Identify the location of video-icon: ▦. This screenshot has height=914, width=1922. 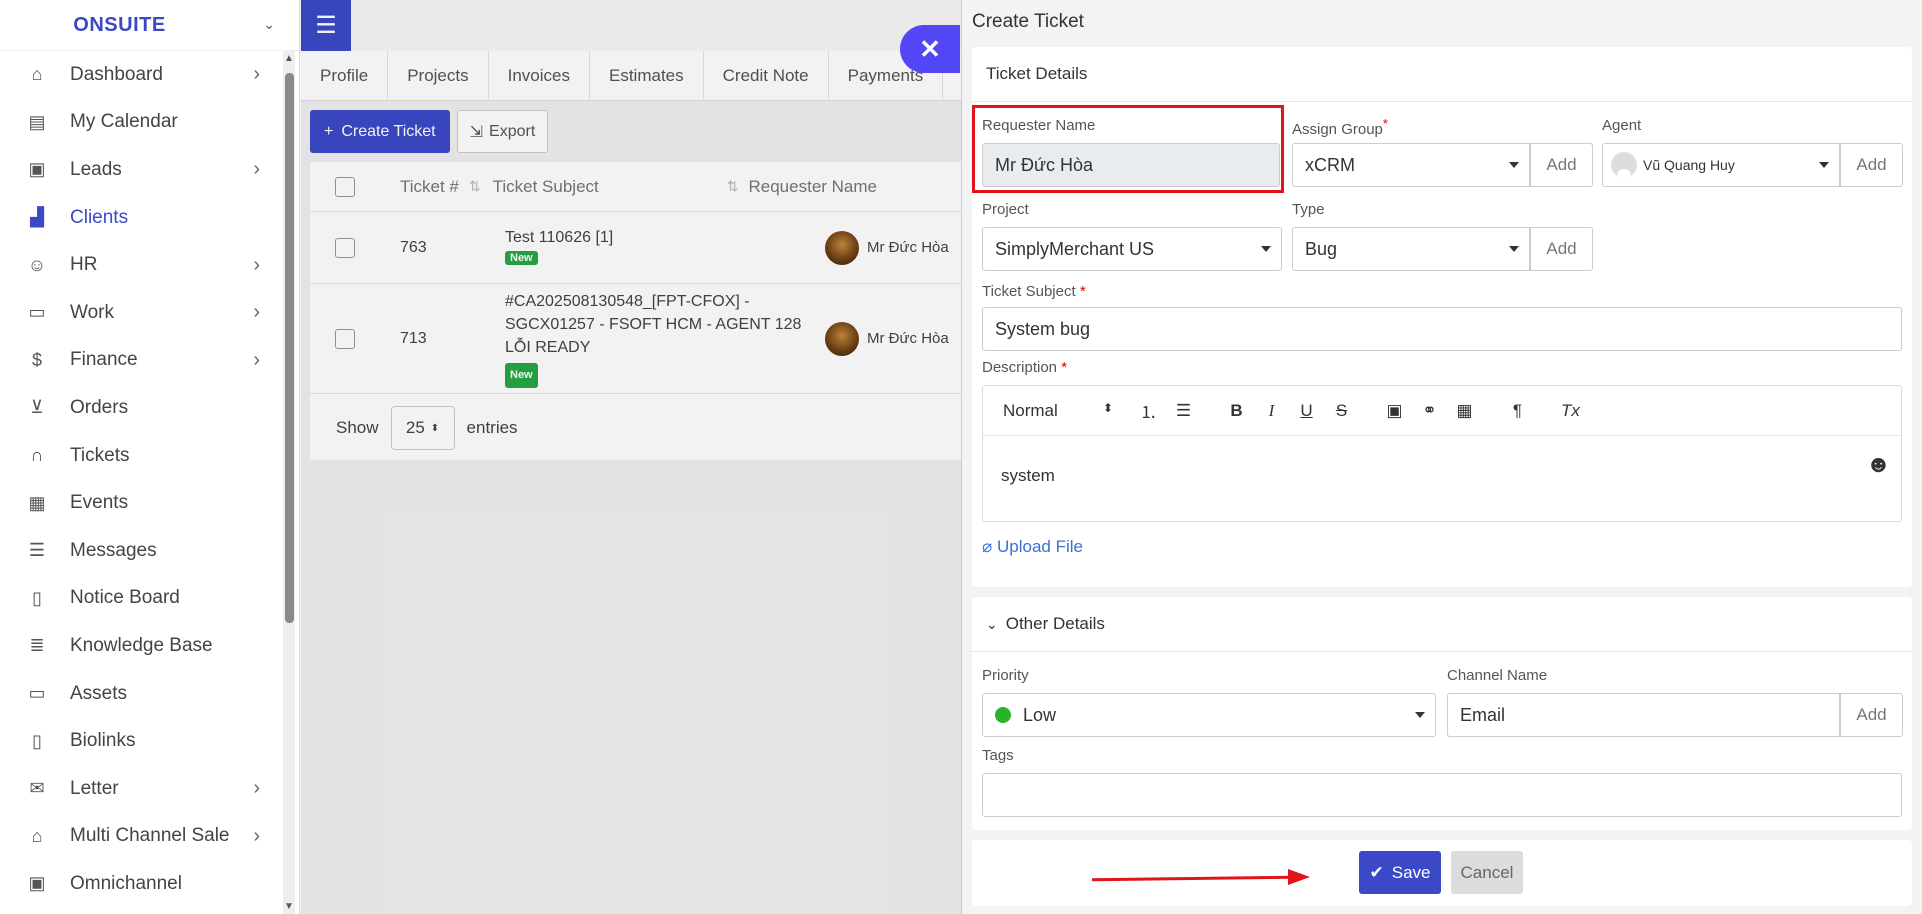
(1464, 411).